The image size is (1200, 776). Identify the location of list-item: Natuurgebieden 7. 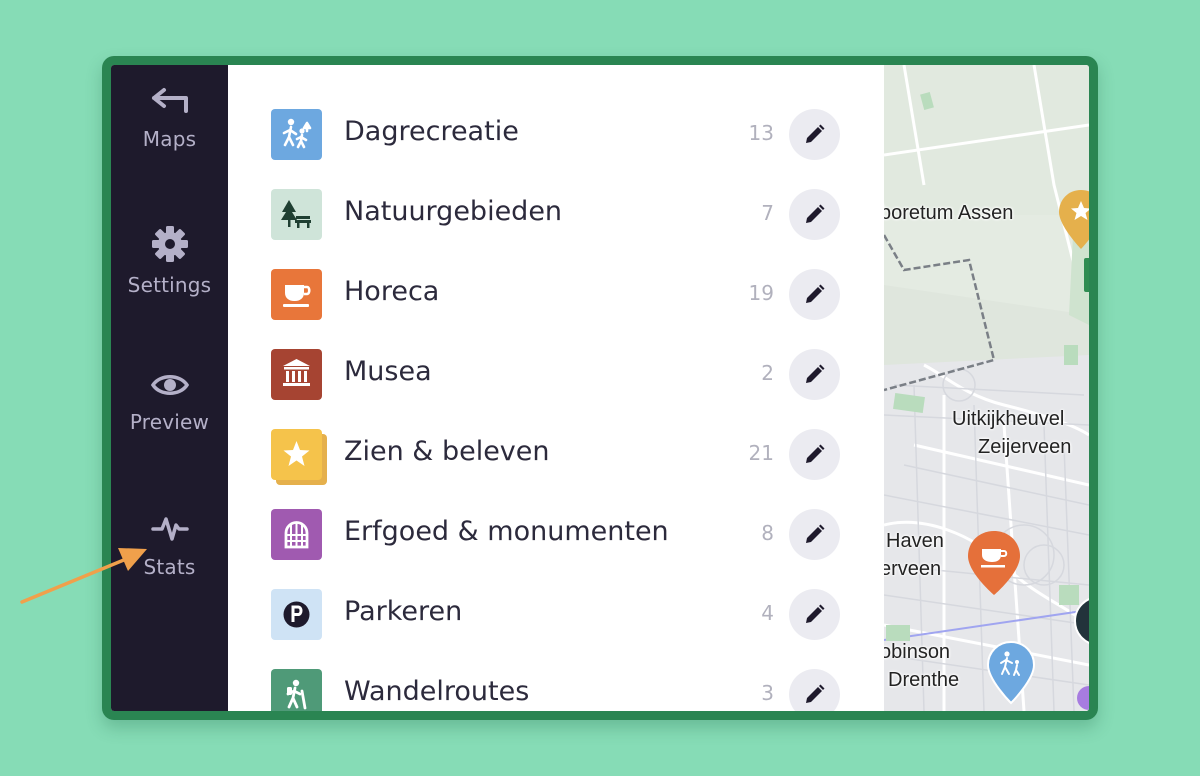
(556, 210).